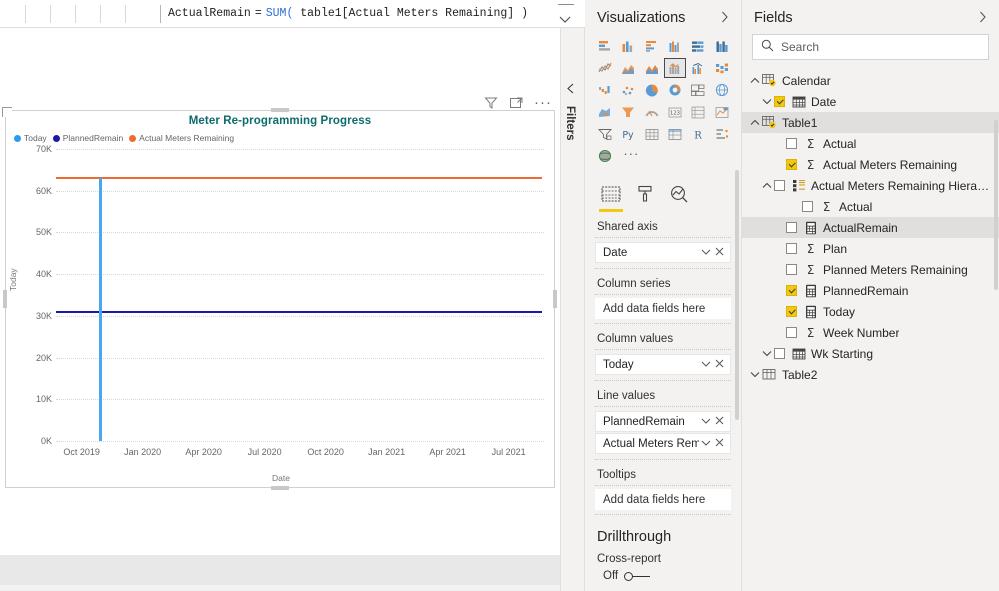  What do you see at coordinates (280, 110) in the screenshot?
I see `resize-handle-top` at bounding box center [280, 110].